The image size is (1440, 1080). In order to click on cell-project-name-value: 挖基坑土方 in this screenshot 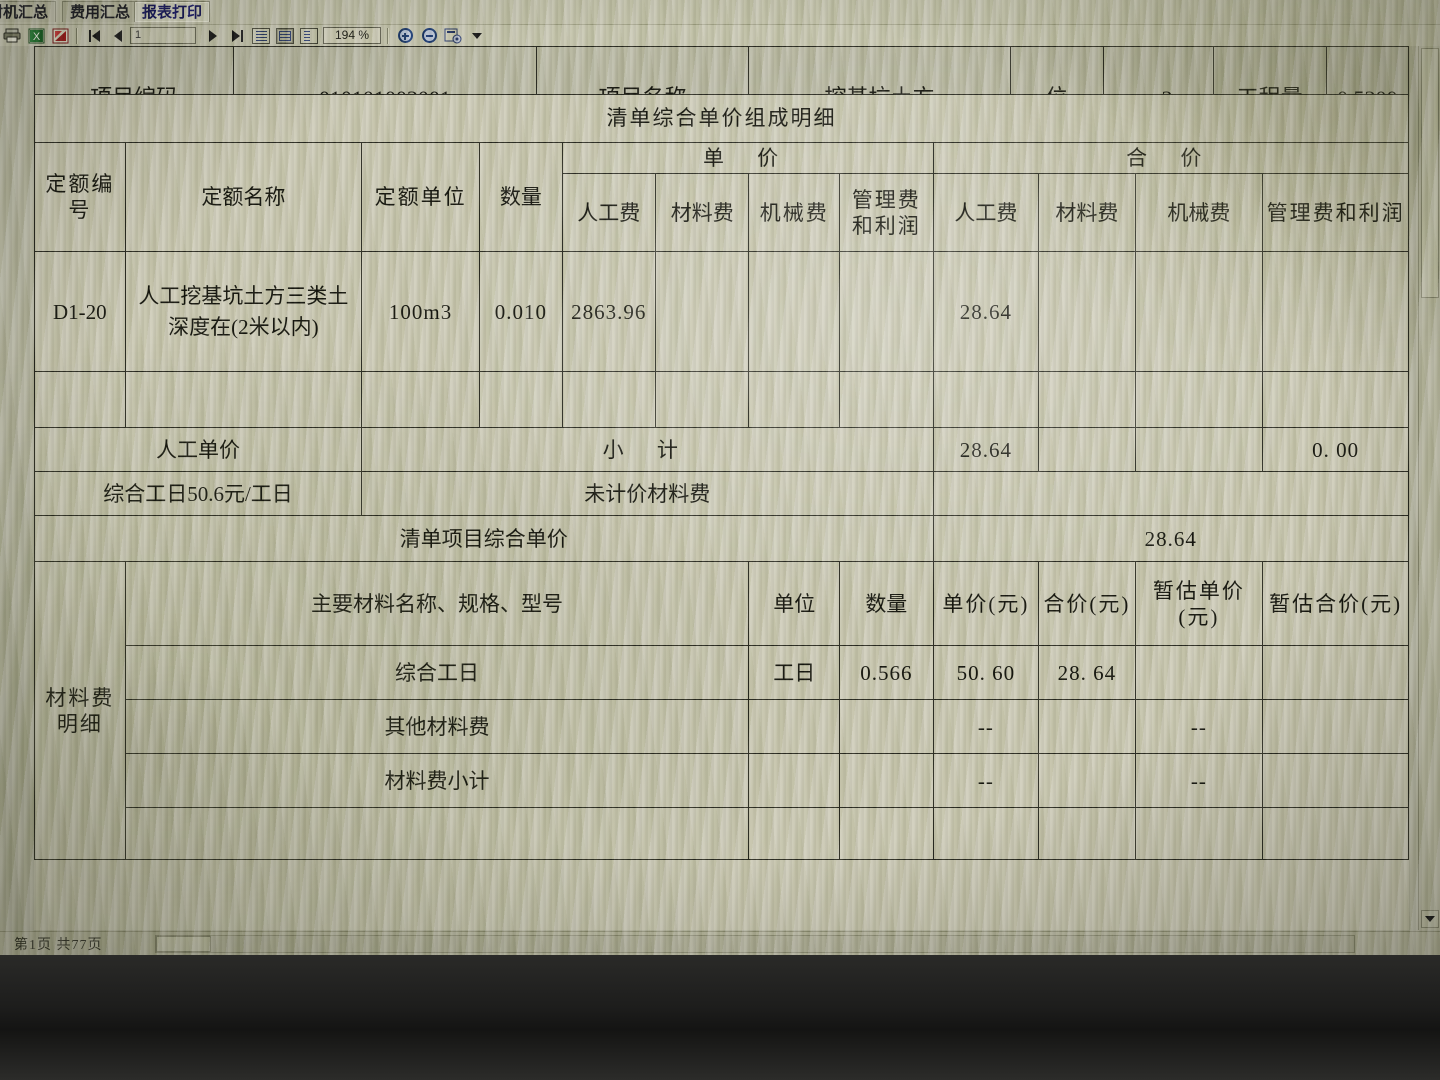, I will do `click(879, 70)`.